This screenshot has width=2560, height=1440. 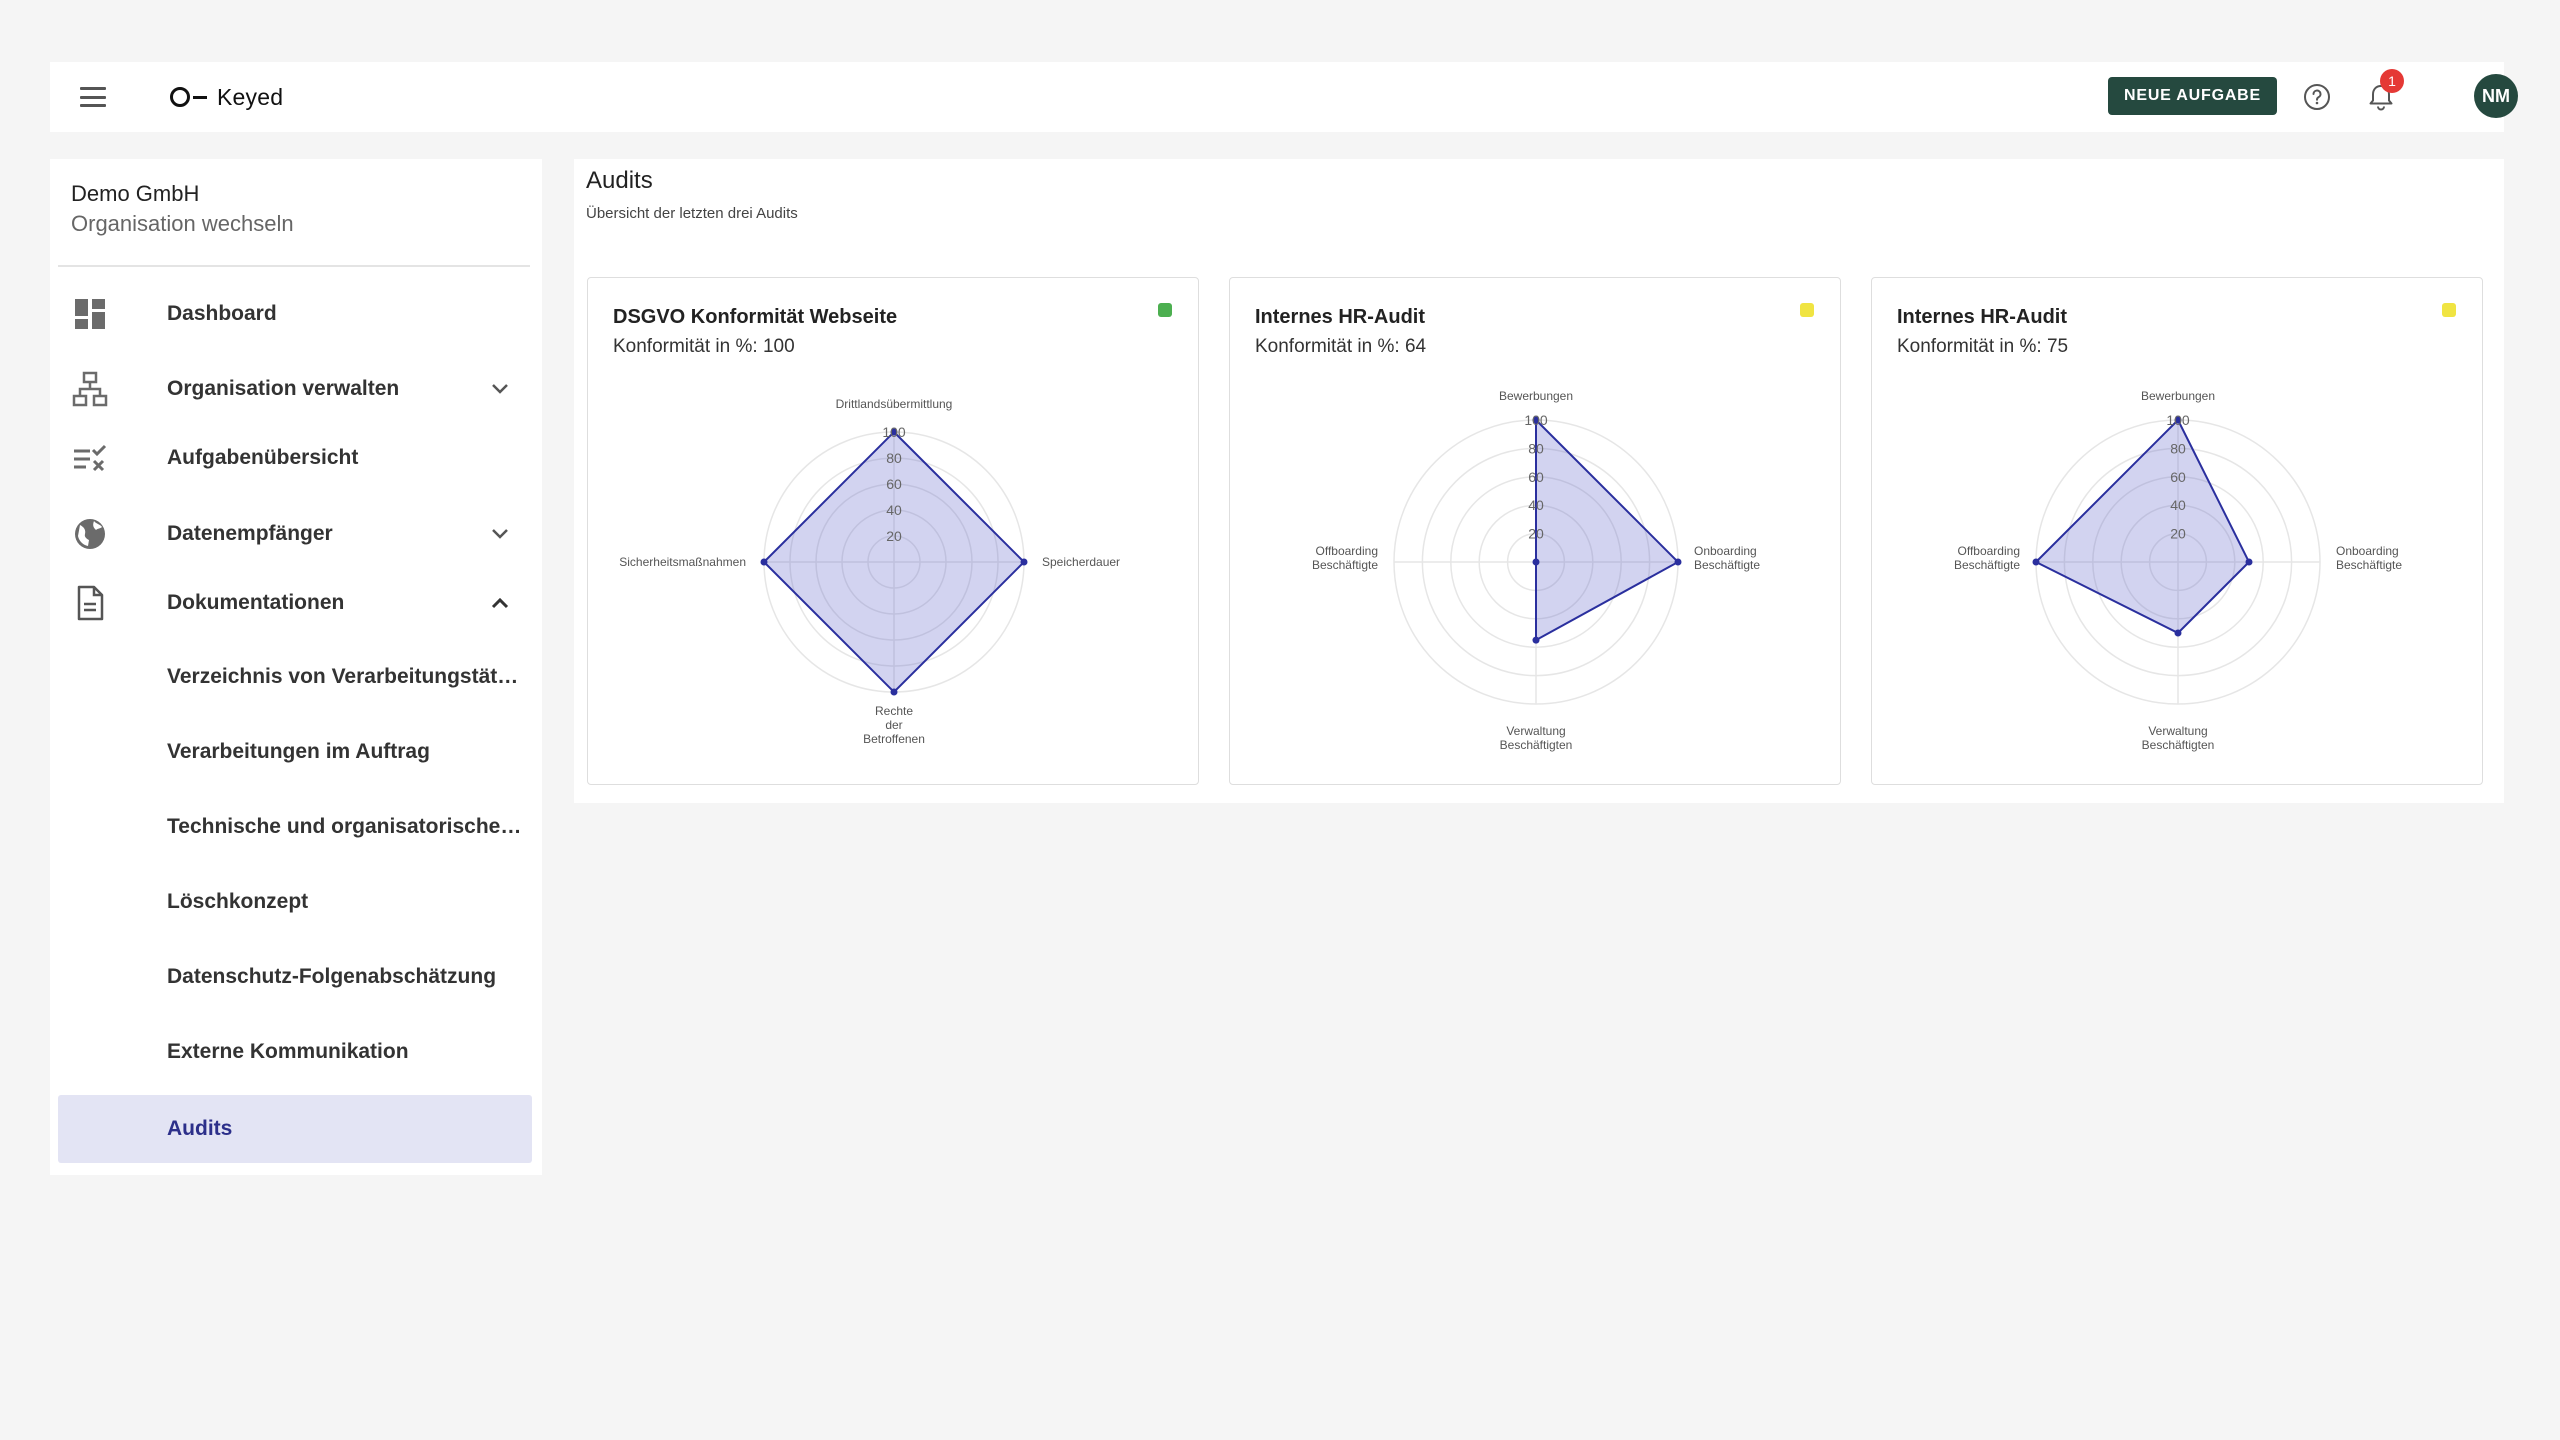 I want to click on sidebar-item-documentation: Dokumentationen, so click(x=295, y=603).